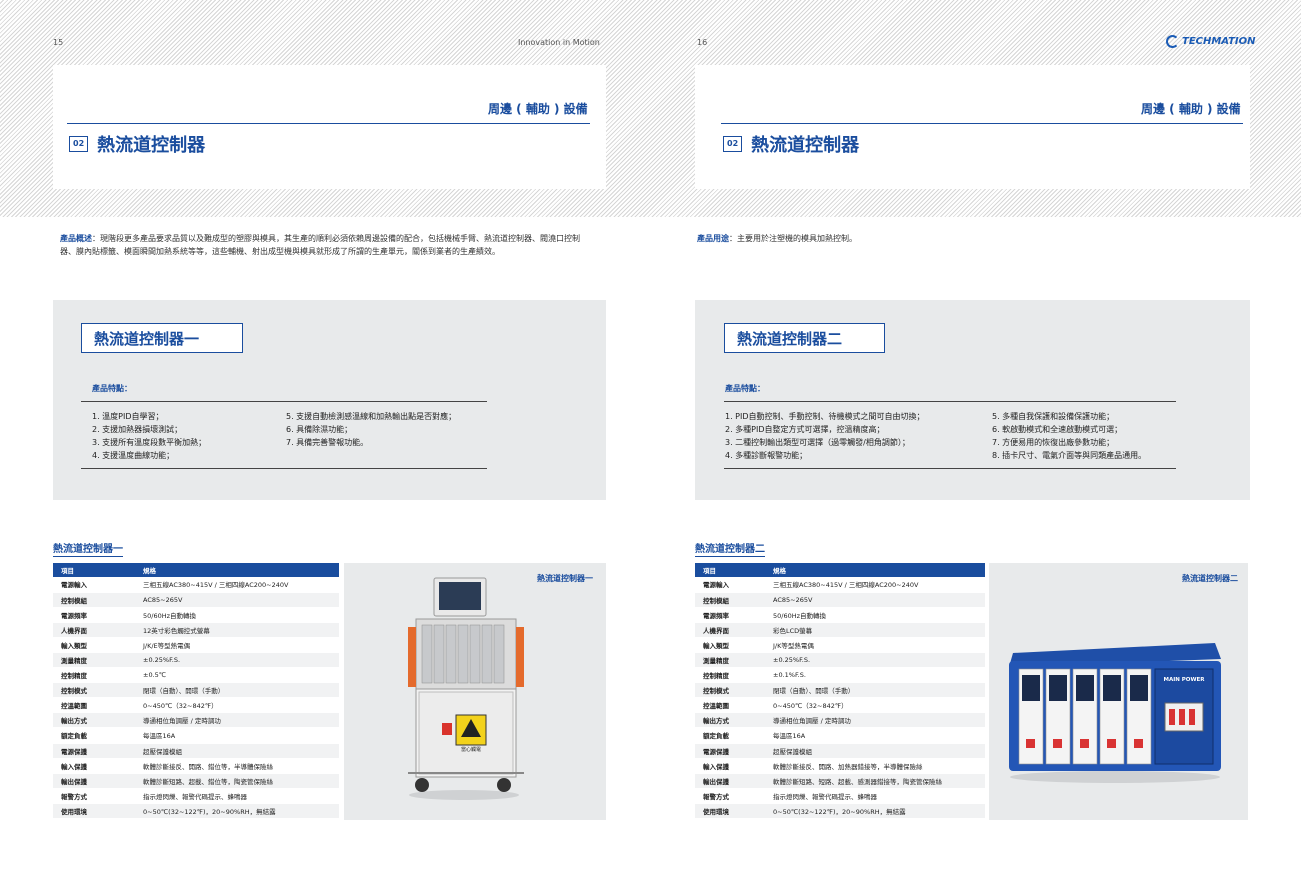 This screenshot has height=890, width=1301. Describe the element at coordinates (237, 720) in the screenshot. I see `spec-value-cell: 導通相位角調壓 / 定時調功` at that location.